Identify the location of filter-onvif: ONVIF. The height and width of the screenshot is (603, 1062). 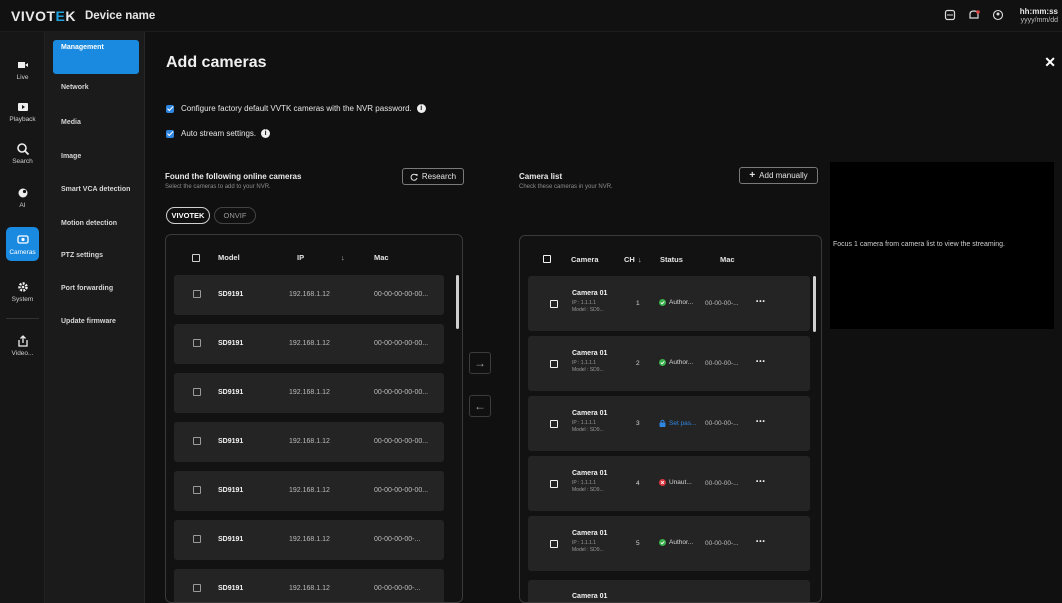
(235, 215).